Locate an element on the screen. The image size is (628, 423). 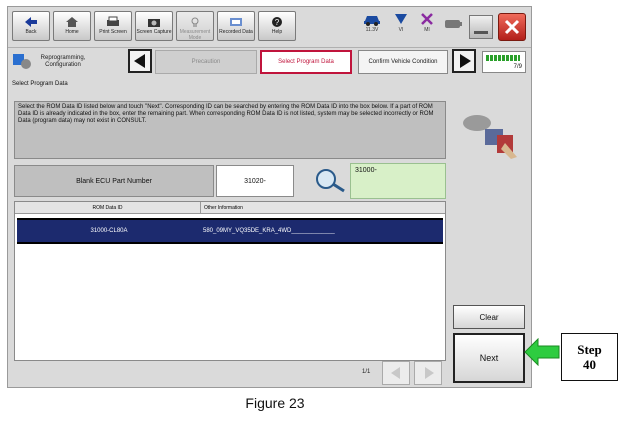
back-button: Back is located at coordinates (31, 26).